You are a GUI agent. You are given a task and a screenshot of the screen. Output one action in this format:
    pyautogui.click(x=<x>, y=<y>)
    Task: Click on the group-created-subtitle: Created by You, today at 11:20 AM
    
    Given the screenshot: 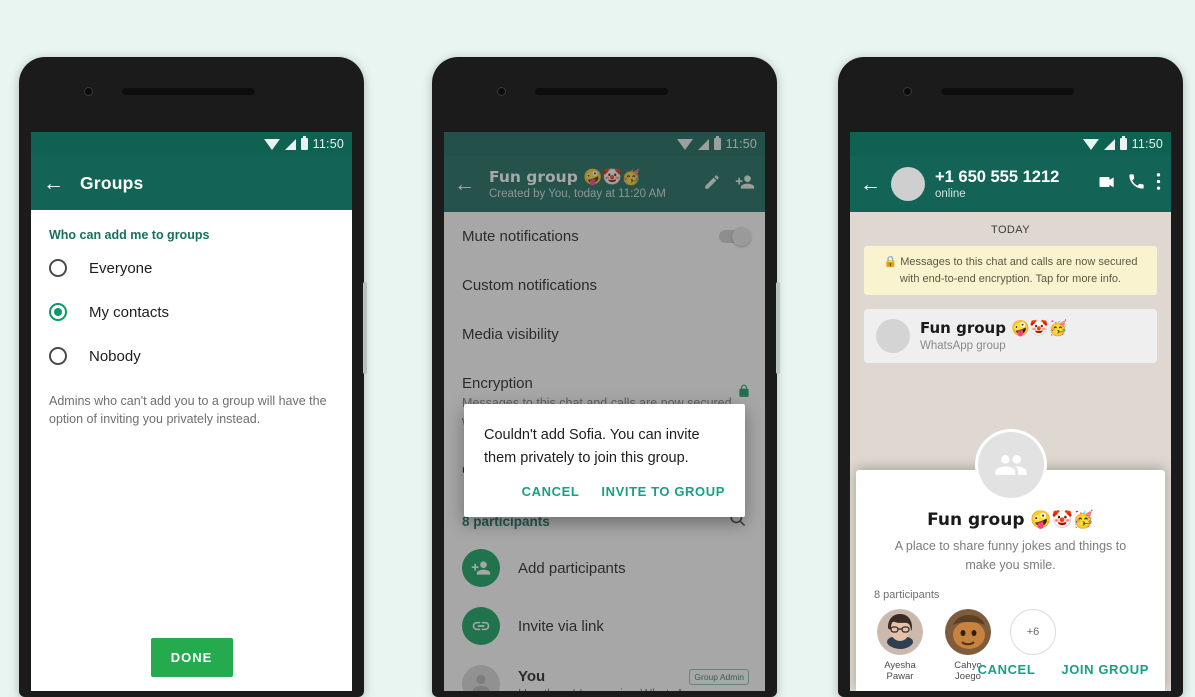 What is the action you would take?
    pyautogui.click(x=577, y=194)
    